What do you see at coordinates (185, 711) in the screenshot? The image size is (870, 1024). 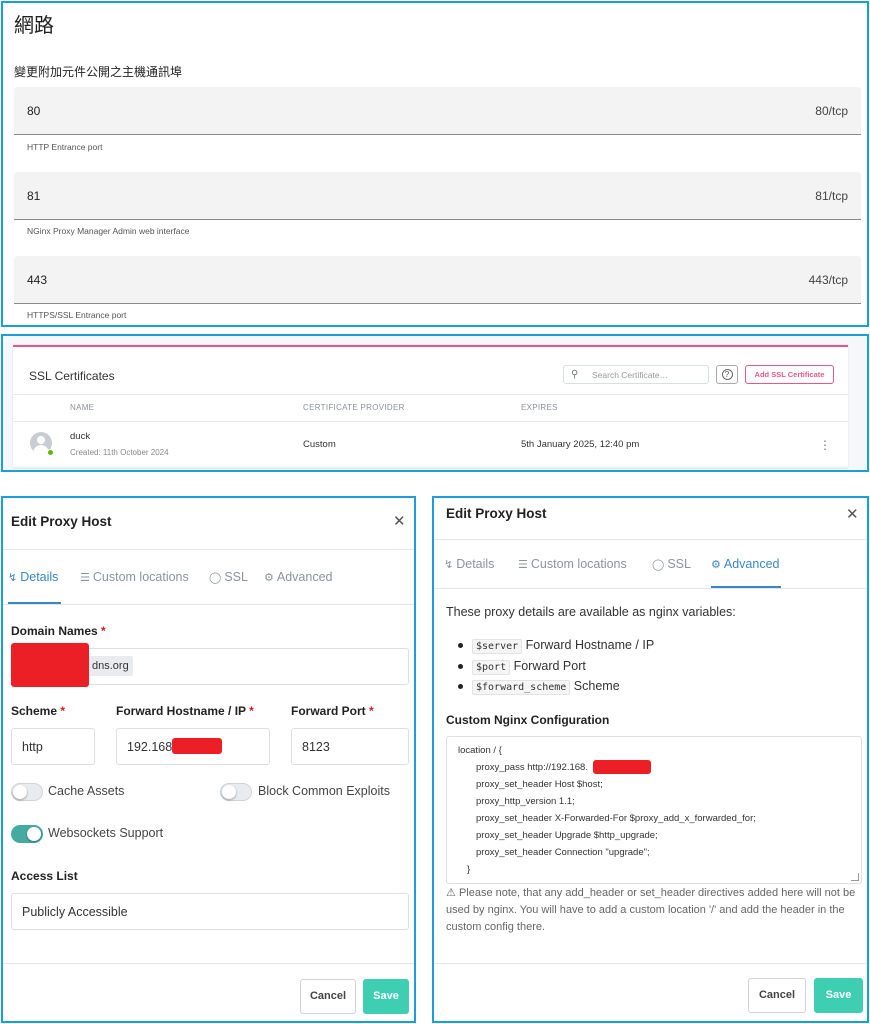 I see `forward-hostname-label: Forward Hostname / IP *` at bounding box center [185, 711].